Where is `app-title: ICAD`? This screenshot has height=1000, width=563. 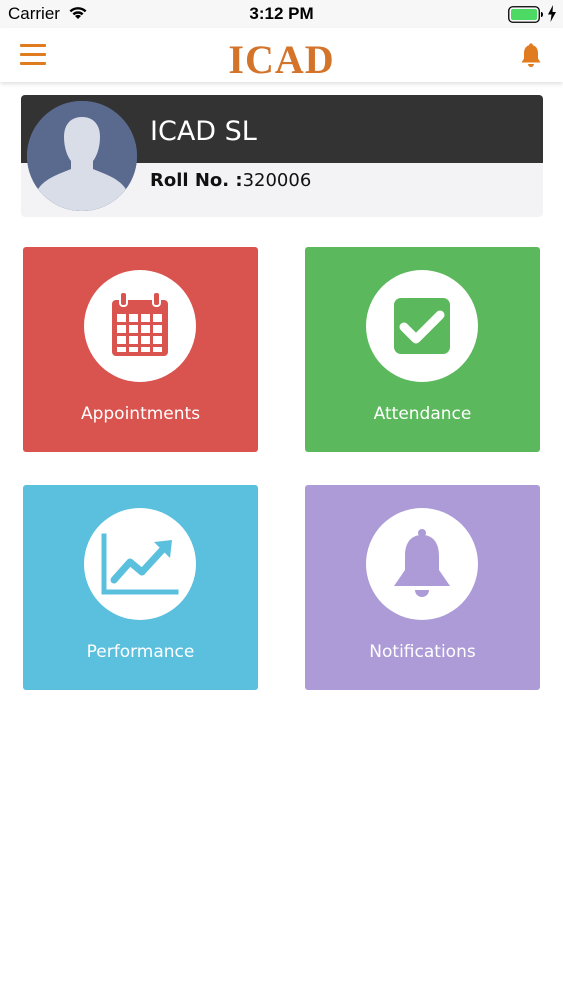
app-title: ICAD is located at coordinates (281, 59).